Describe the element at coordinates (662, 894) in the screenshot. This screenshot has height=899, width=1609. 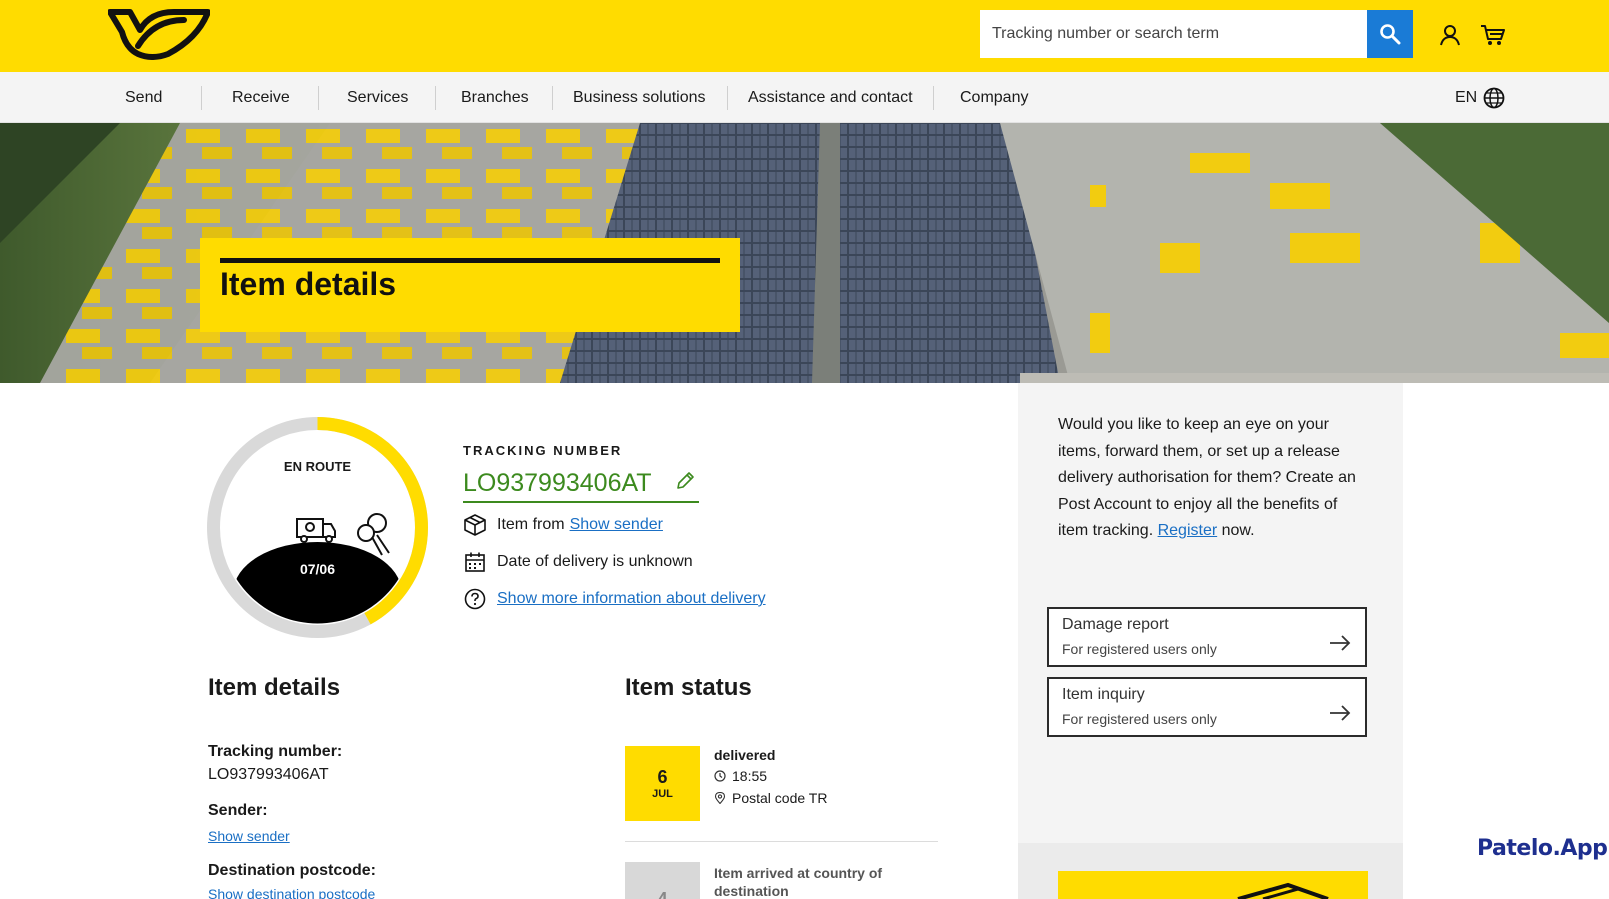
I see `status-day: 4` at that location.